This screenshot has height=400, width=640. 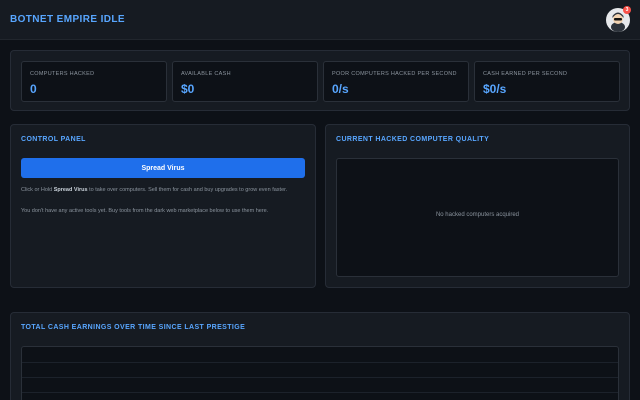 I want to click on stat-label: COMPUTERS HACKED, so click(x=62, y=74).